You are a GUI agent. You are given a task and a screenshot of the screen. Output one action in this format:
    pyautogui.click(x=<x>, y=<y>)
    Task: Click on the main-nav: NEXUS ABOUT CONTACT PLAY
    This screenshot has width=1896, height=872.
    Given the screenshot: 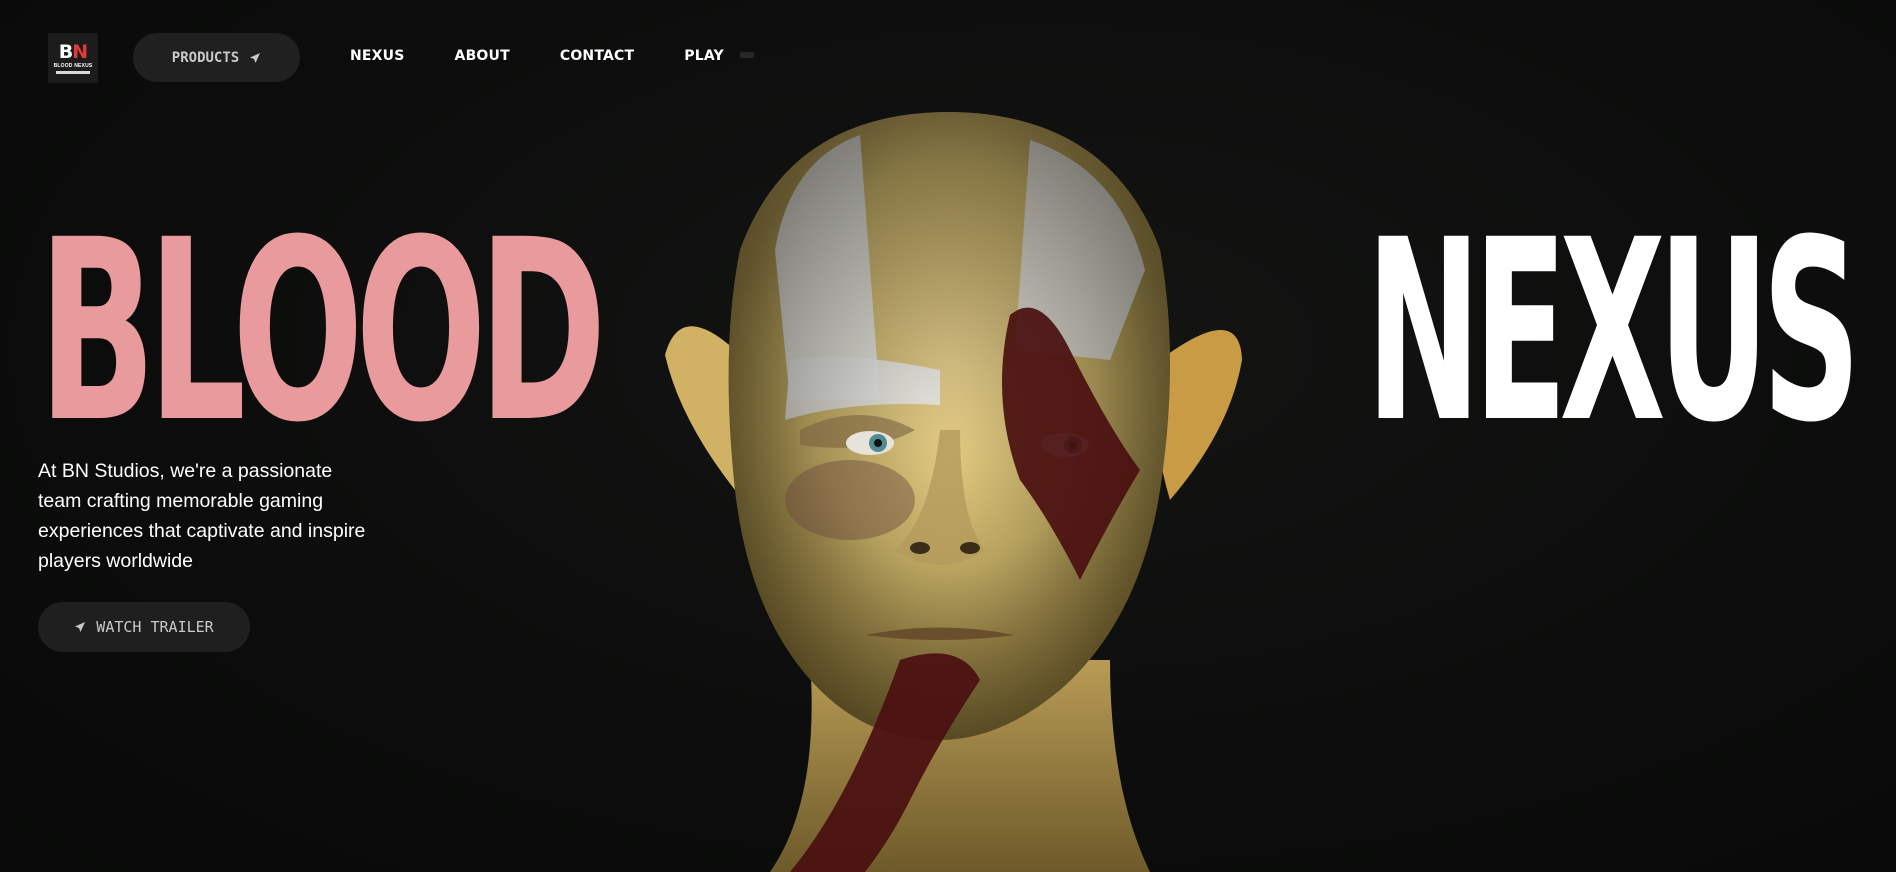 What is the action you would take?
    pyautogui.click(x=562, y=56)
    